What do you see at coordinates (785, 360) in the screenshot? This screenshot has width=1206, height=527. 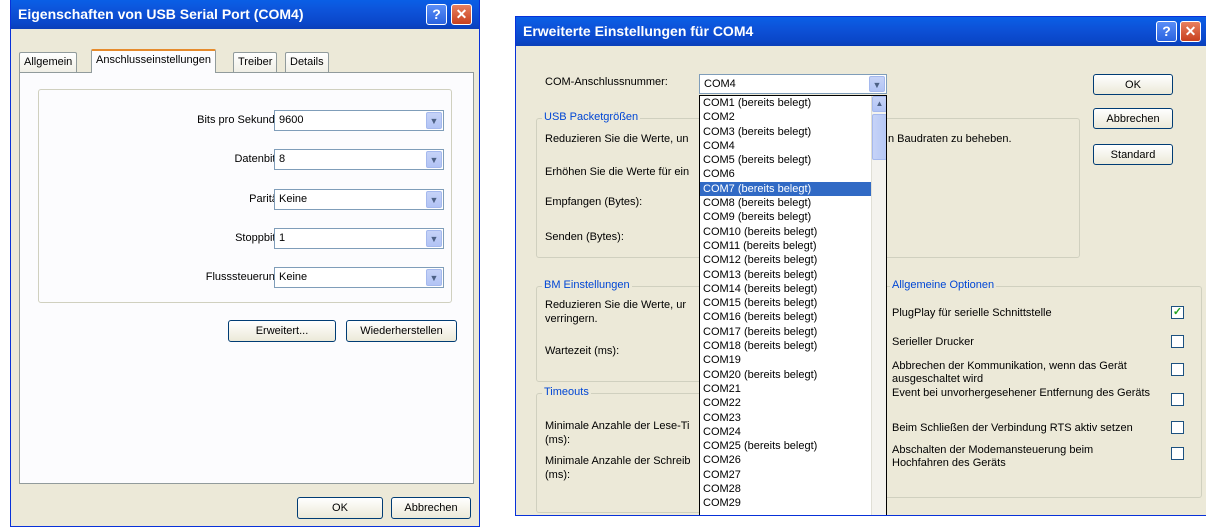 I see `dropdown-item: COM19` at bounding box center [785, 360].